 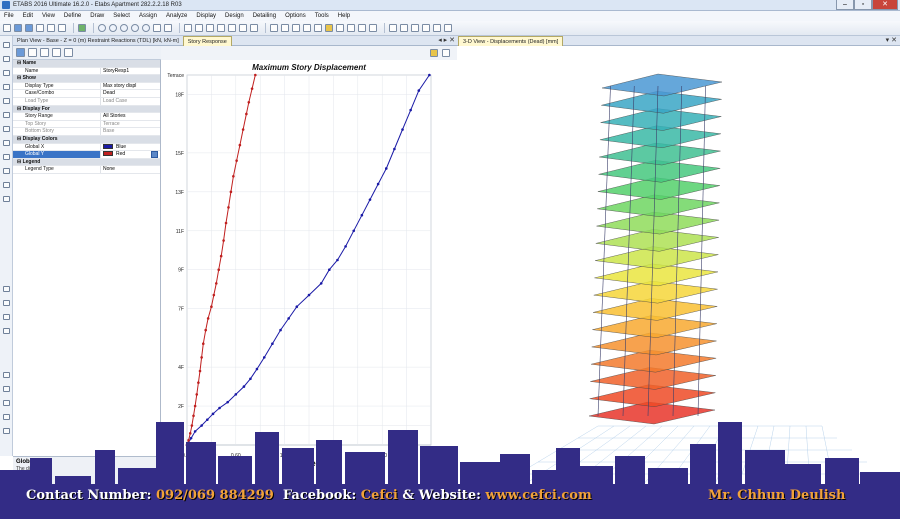 What do you see at coordinates (86, 139) in the screenshot?
I see `property-category: ⊟ Display Colors` at bounding box center [86, 139].